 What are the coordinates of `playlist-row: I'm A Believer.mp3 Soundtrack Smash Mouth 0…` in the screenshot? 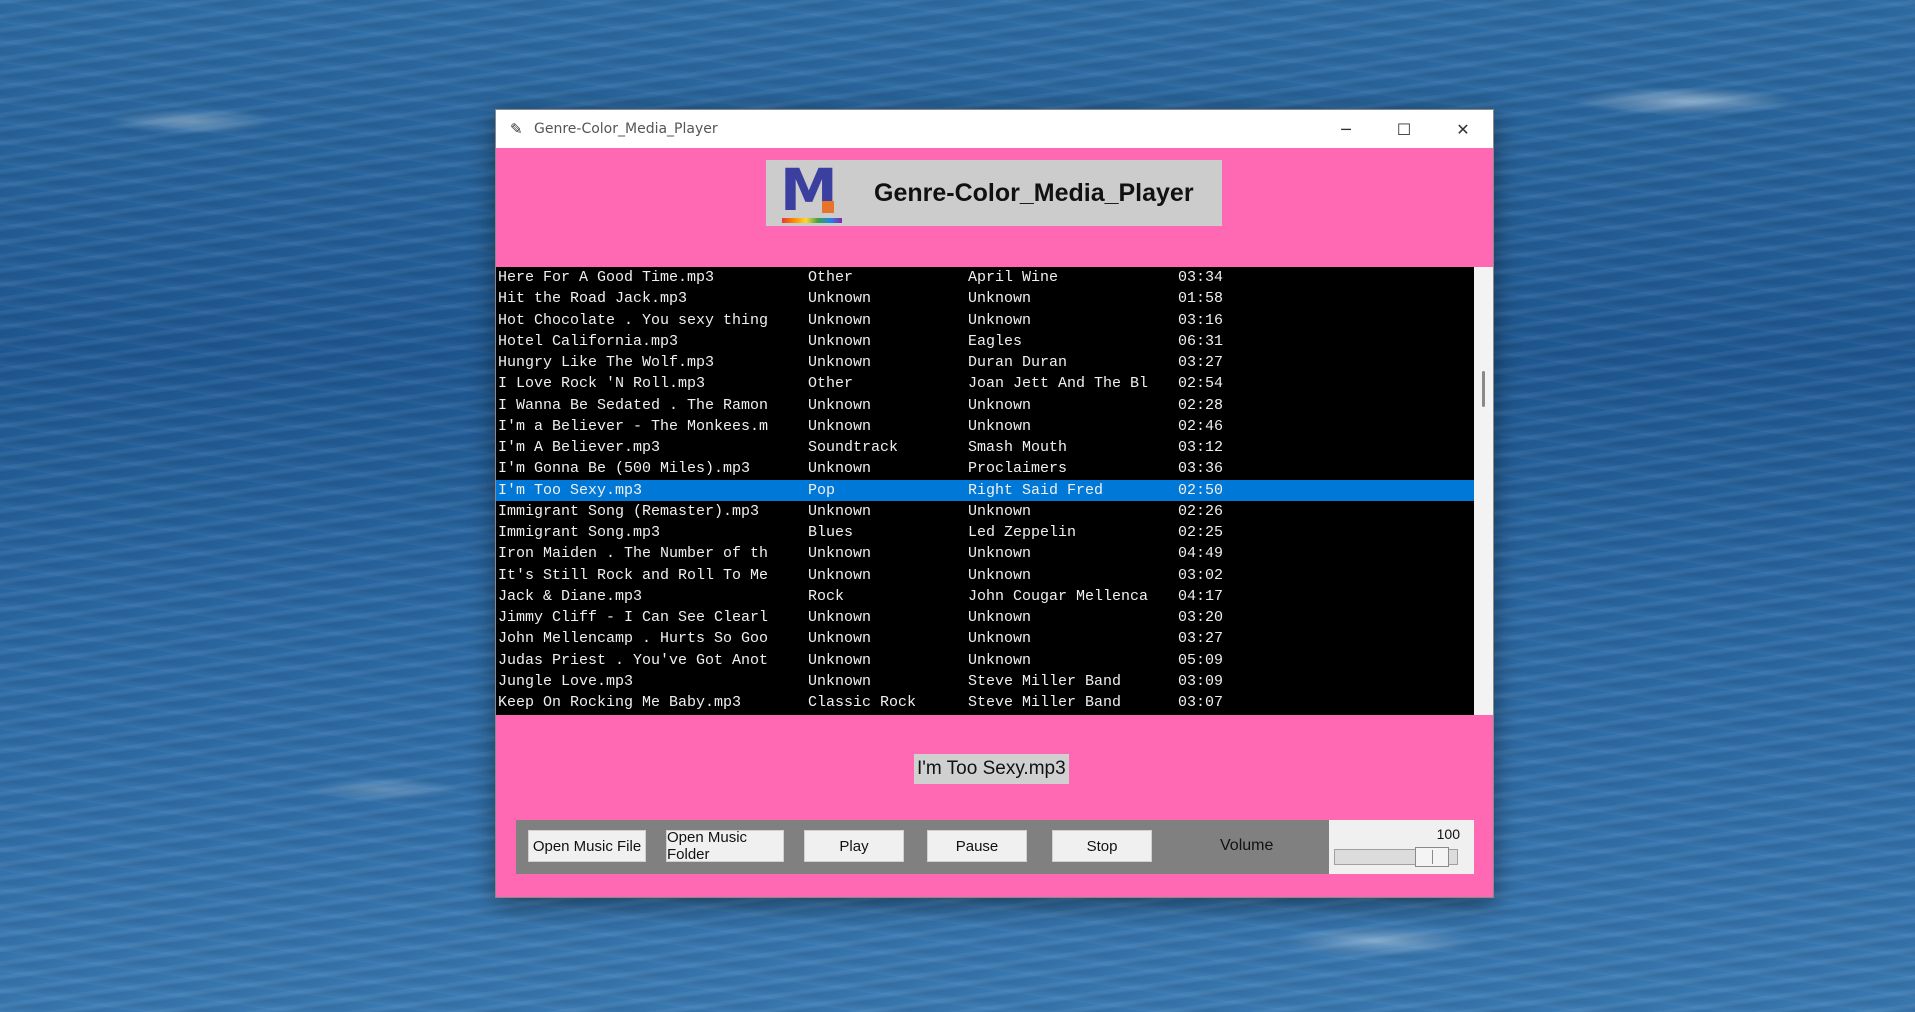 It's located at (985, 447).